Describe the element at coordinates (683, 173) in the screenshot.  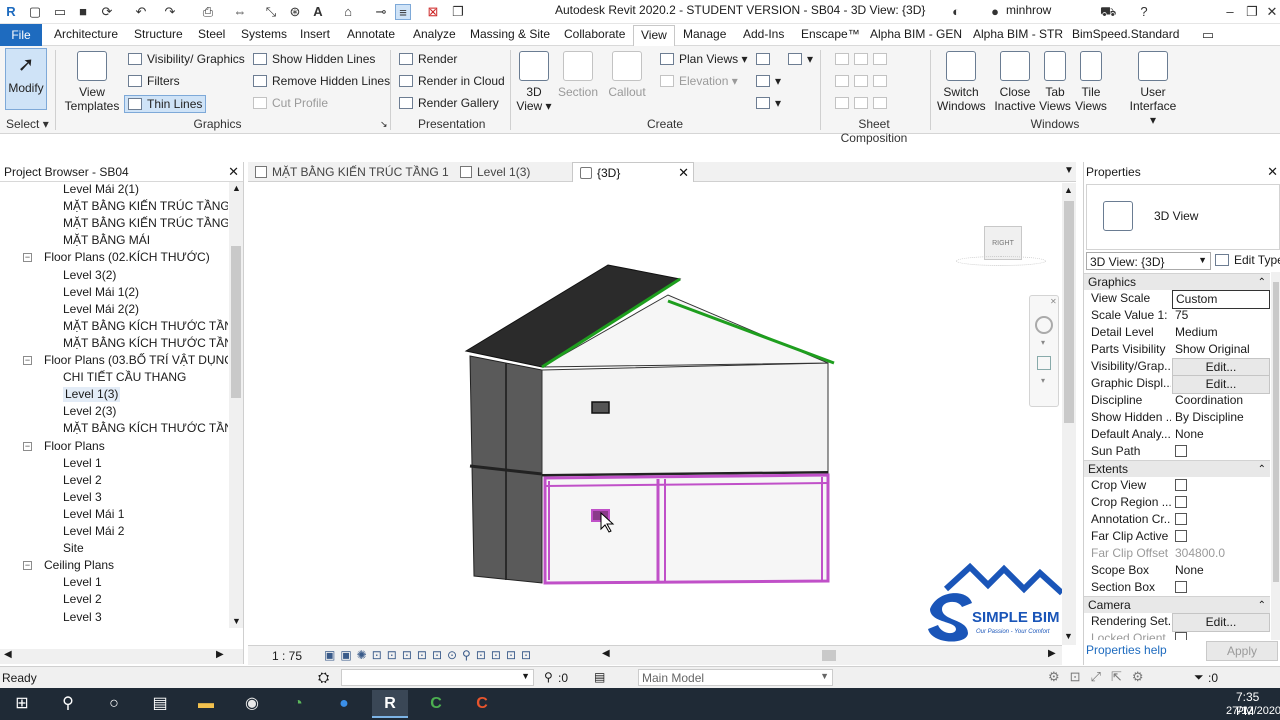
I see `close-tab-icon: ✕` at that location.